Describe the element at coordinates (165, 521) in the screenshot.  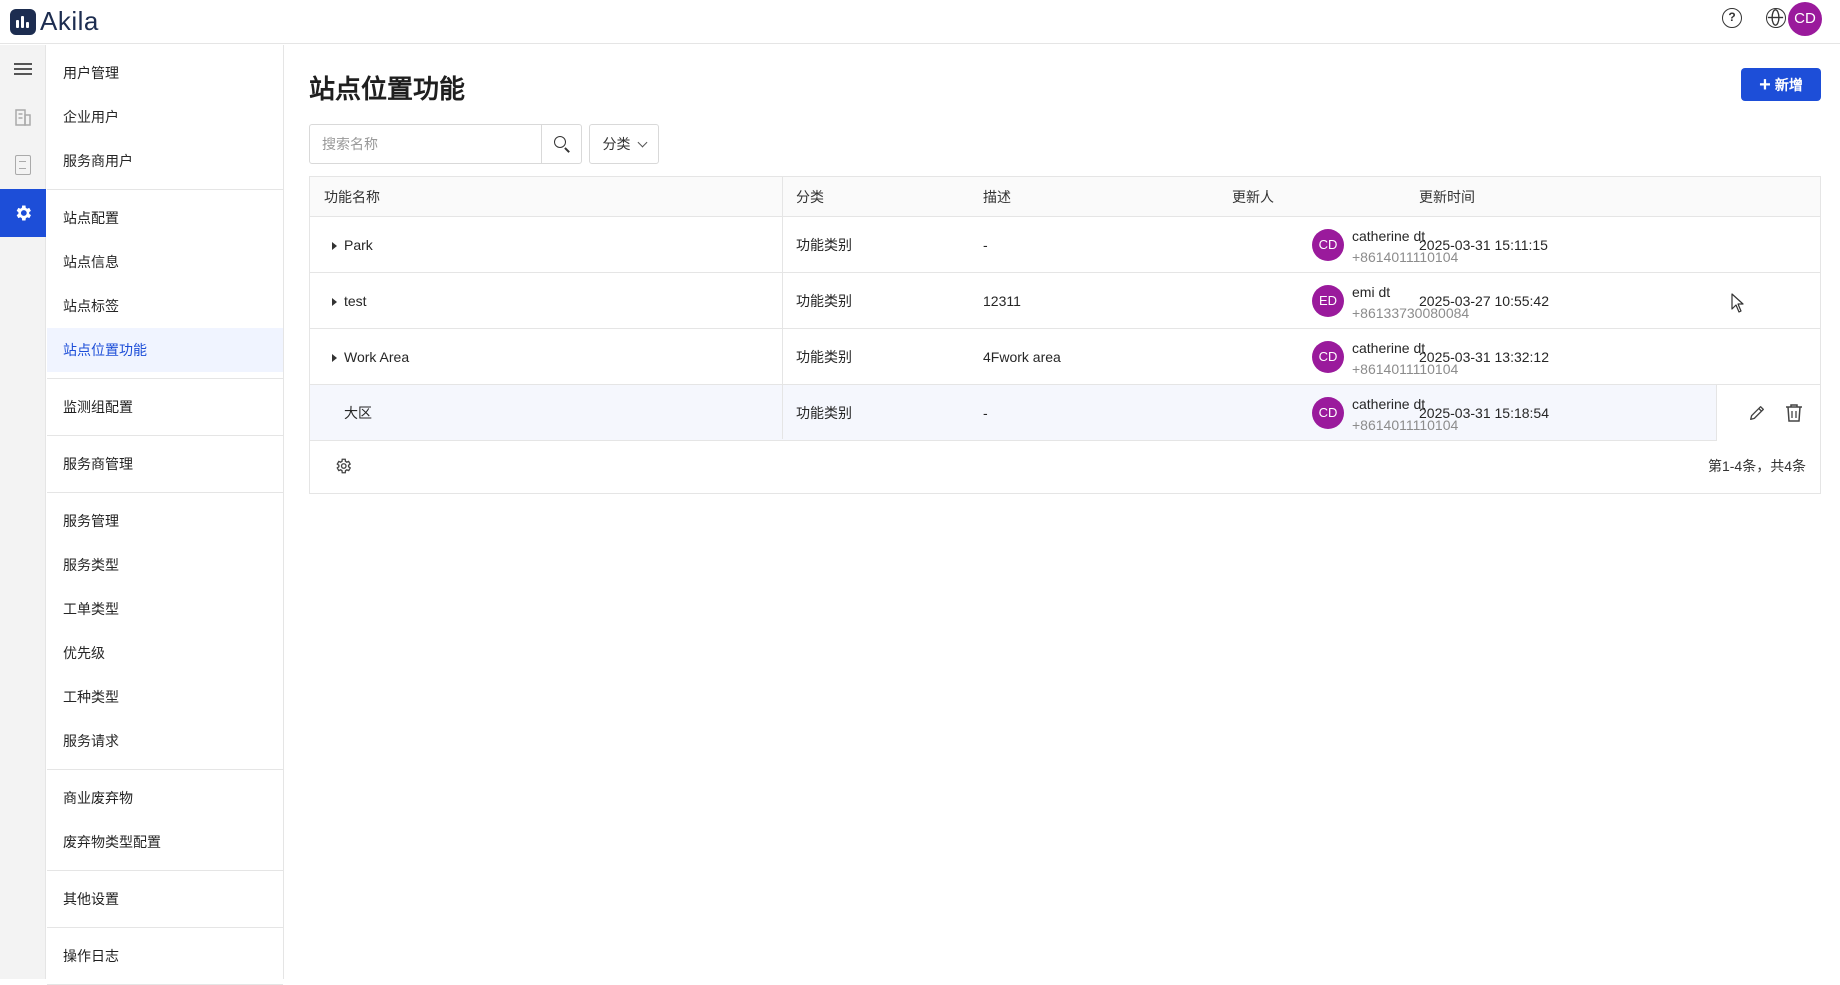
I see `nav-item-service-management: 服务管理` at that location.